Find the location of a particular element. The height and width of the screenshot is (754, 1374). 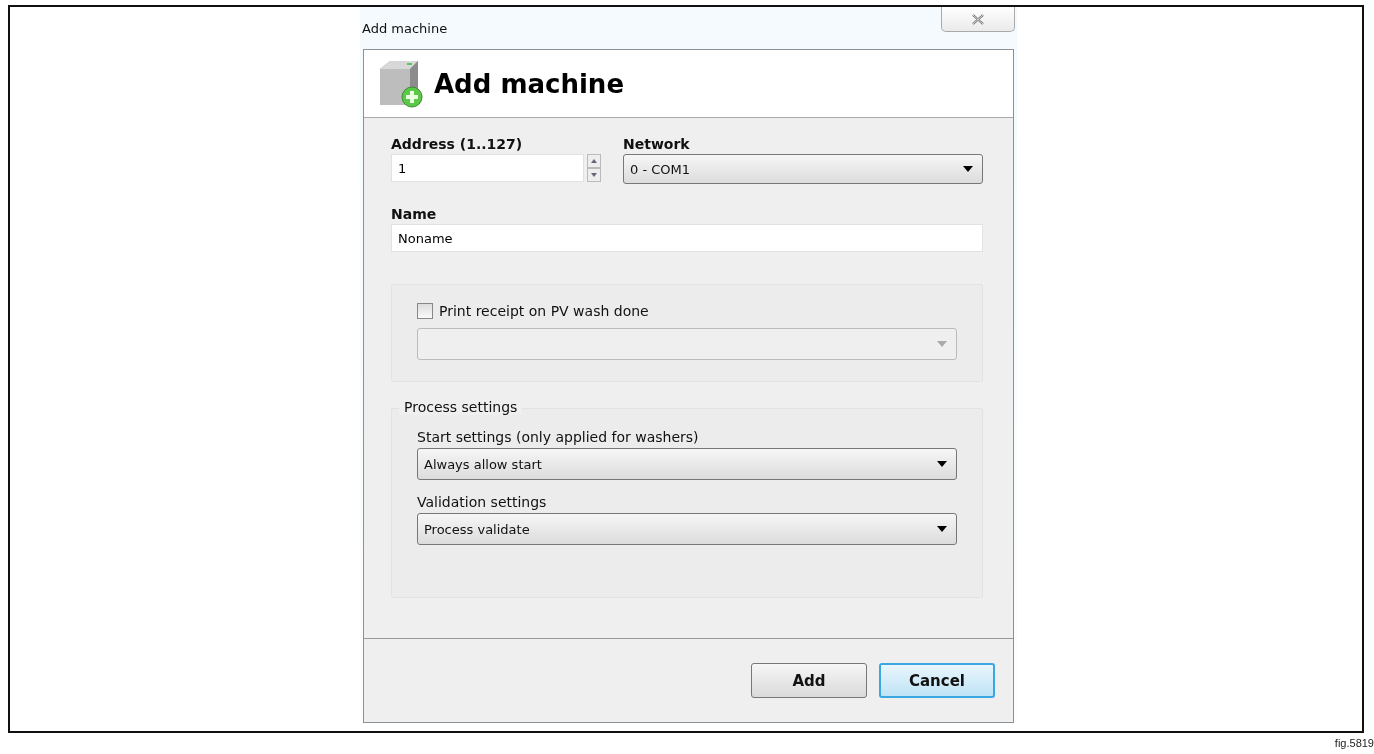

network-label: Network is located at coordinates (657, 144).